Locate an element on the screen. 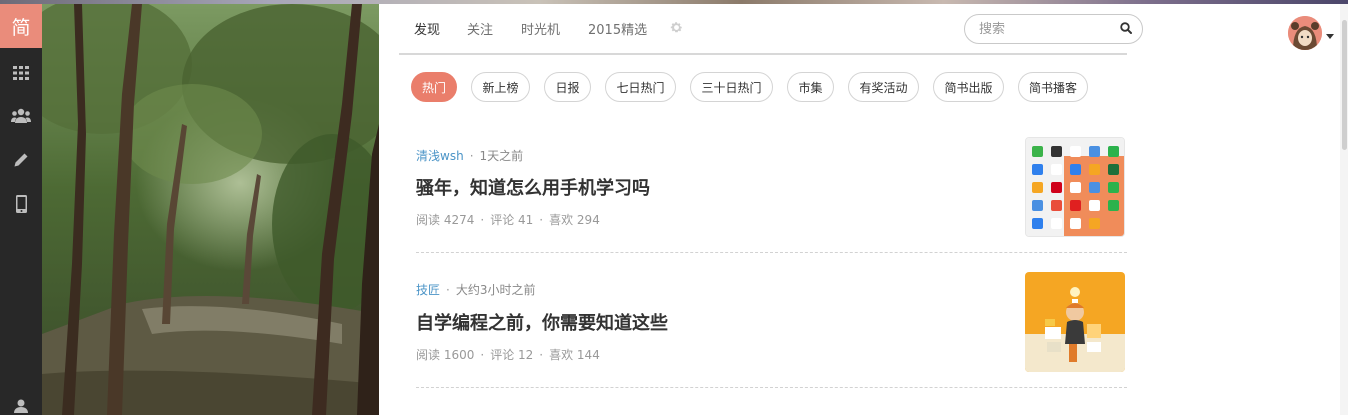 The width and height of the screenshot is (1348, 415). sidebar-item-discover is located at coordinates (21, 73).